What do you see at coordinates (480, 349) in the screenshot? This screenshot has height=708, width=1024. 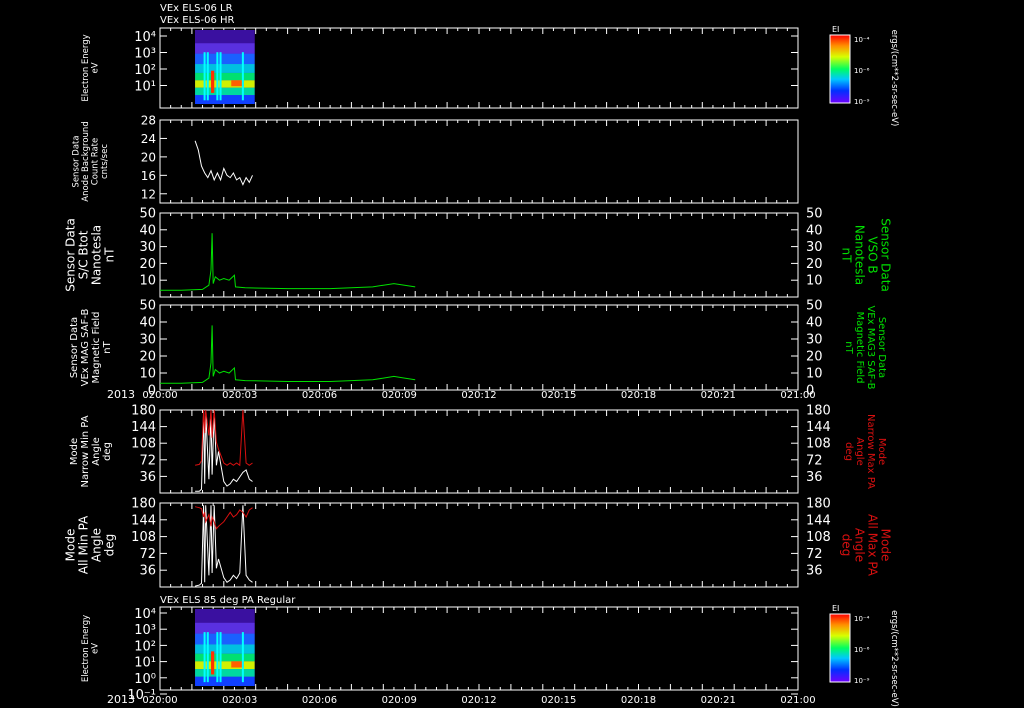 I see `panel-p4: 0 010 1020 2030 3040 4050 50` at bounding box center [480, 349].